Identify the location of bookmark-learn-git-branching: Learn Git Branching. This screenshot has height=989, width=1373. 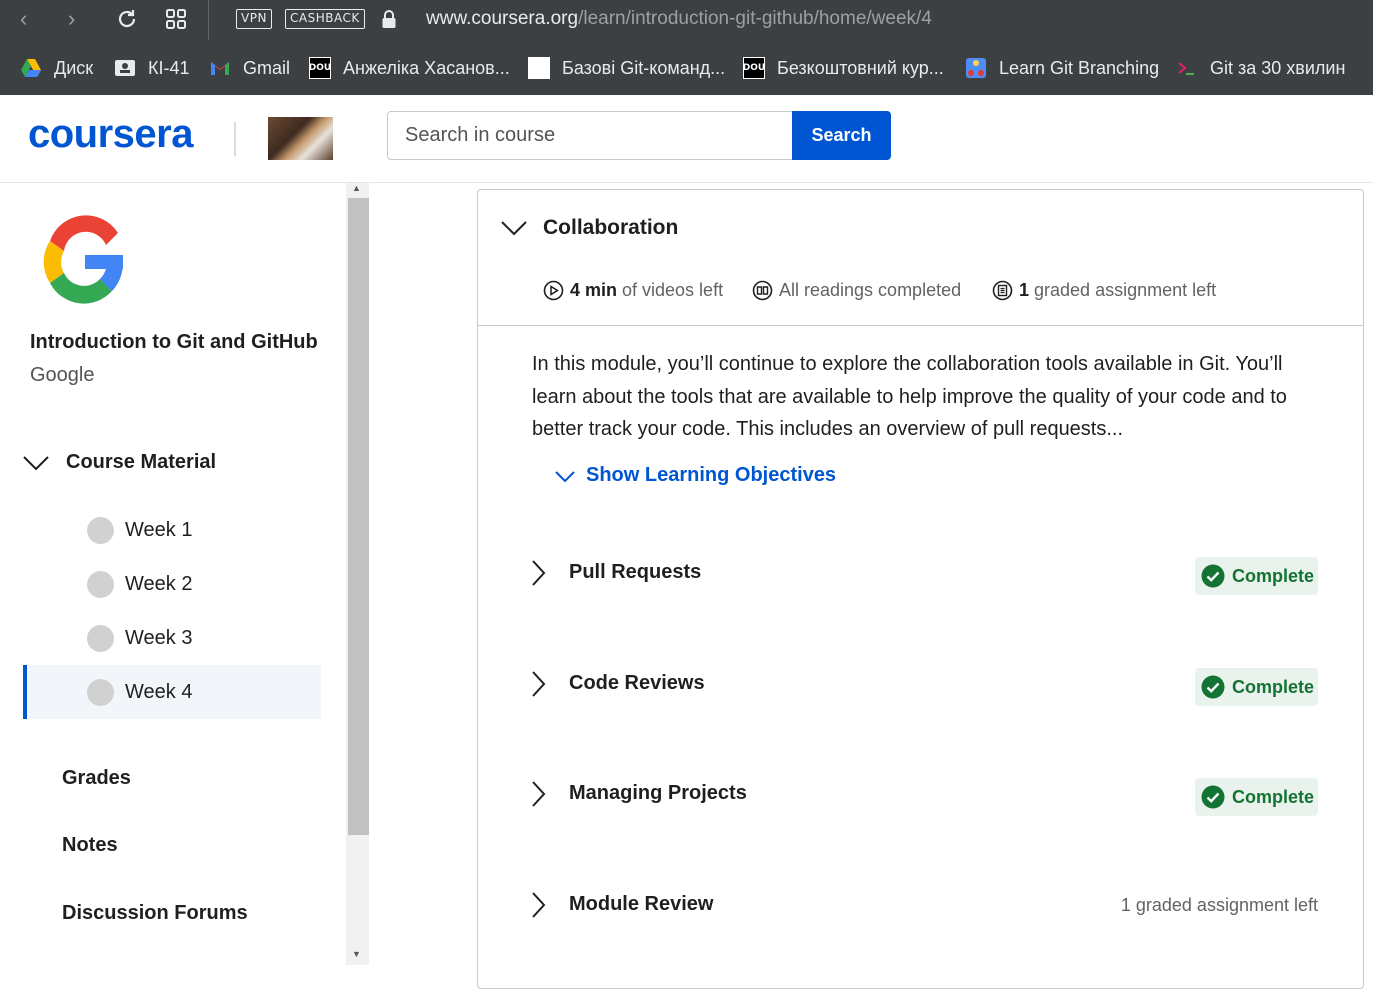
(1062, 68).